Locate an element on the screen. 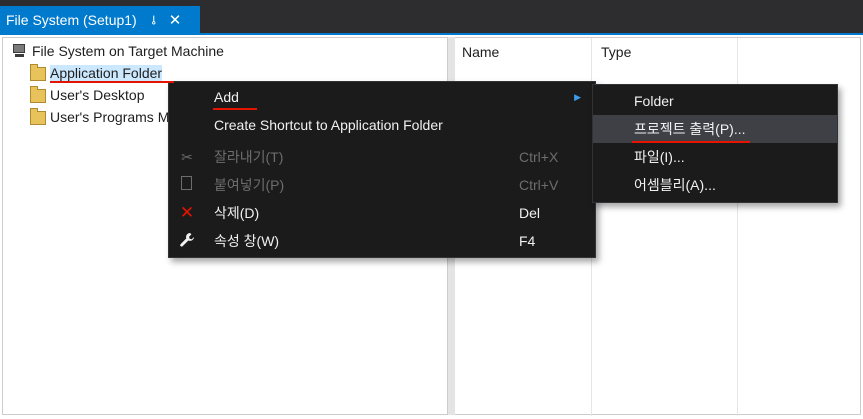 The image size is (863, 419). tree-item-label: Application Folder is located at coordinates (106, 73).